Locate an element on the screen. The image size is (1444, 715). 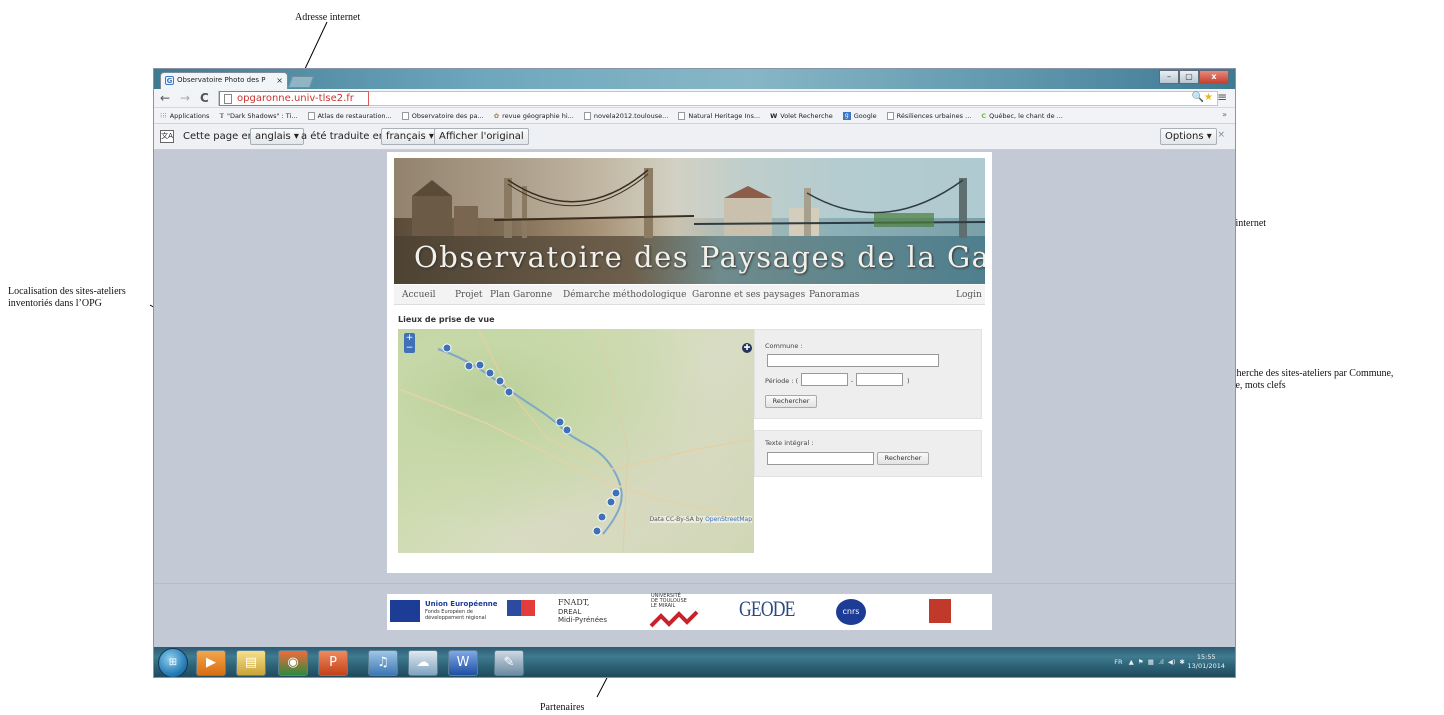
address-bar: opgaronne.univ-tlse2.fr 🔍★ is located at coordinates (718, 98).